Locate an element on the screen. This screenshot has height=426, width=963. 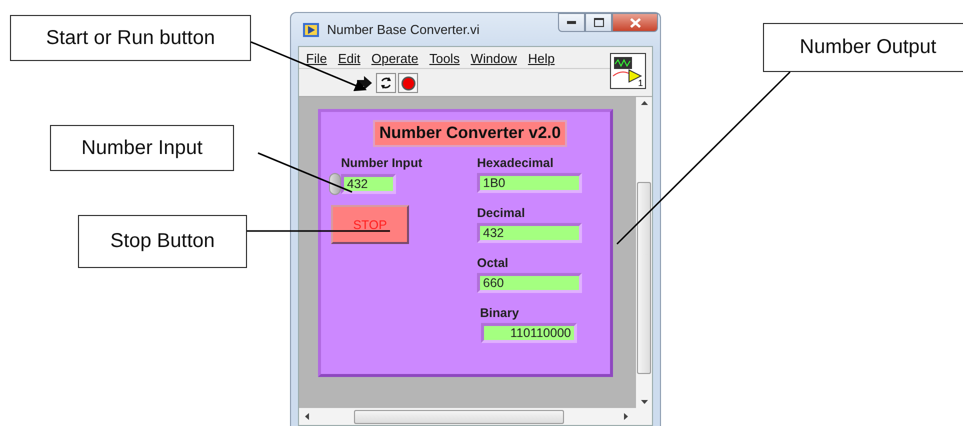
minimize-button is located at coordinates (571, 22).